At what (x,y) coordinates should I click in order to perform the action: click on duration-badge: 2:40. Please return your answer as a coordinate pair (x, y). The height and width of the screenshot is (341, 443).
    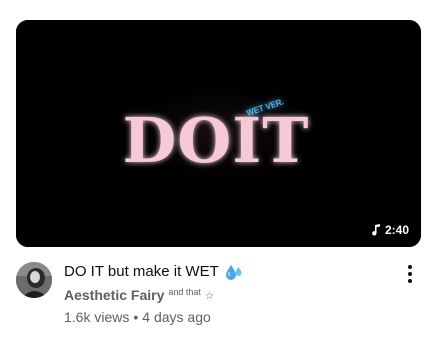
    Looking at the image, I should click on (390, 230).